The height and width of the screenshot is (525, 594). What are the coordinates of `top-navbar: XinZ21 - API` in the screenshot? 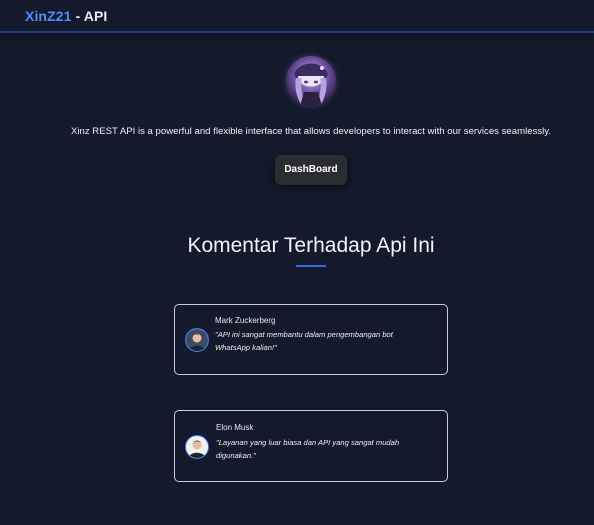 It's located at (297, 16).